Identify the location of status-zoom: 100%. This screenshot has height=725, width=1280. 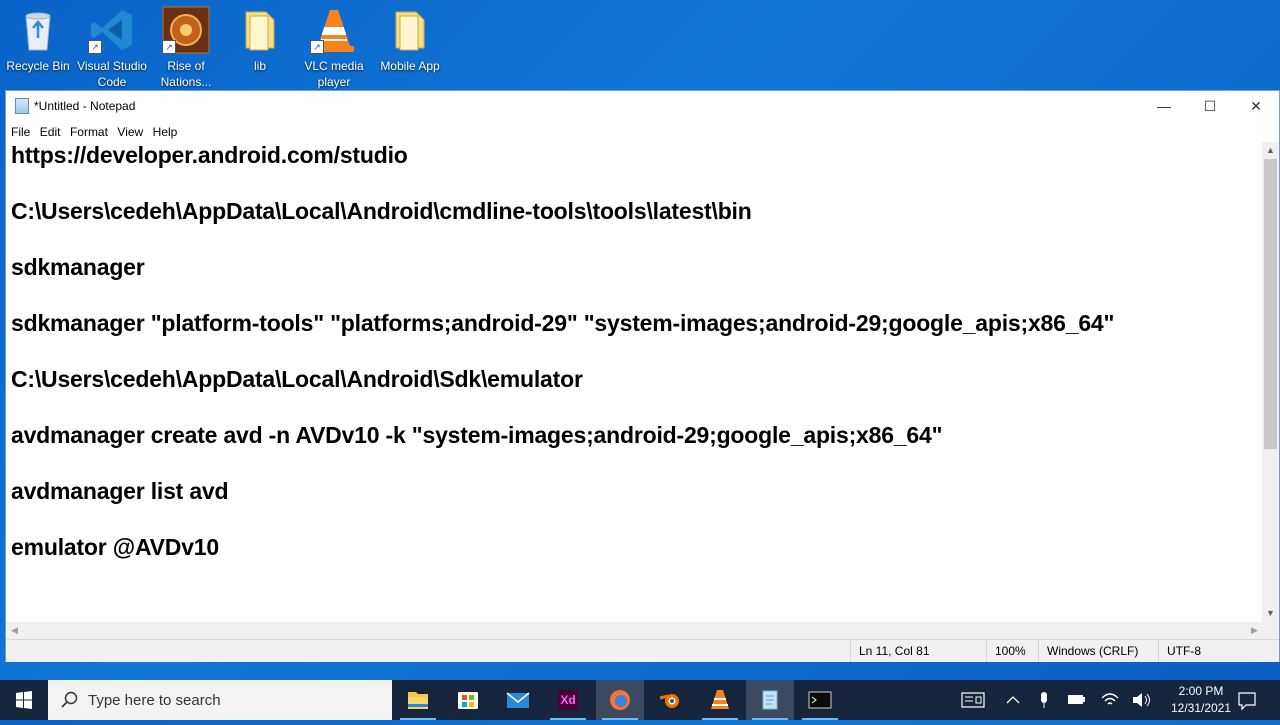
(1012, 651).